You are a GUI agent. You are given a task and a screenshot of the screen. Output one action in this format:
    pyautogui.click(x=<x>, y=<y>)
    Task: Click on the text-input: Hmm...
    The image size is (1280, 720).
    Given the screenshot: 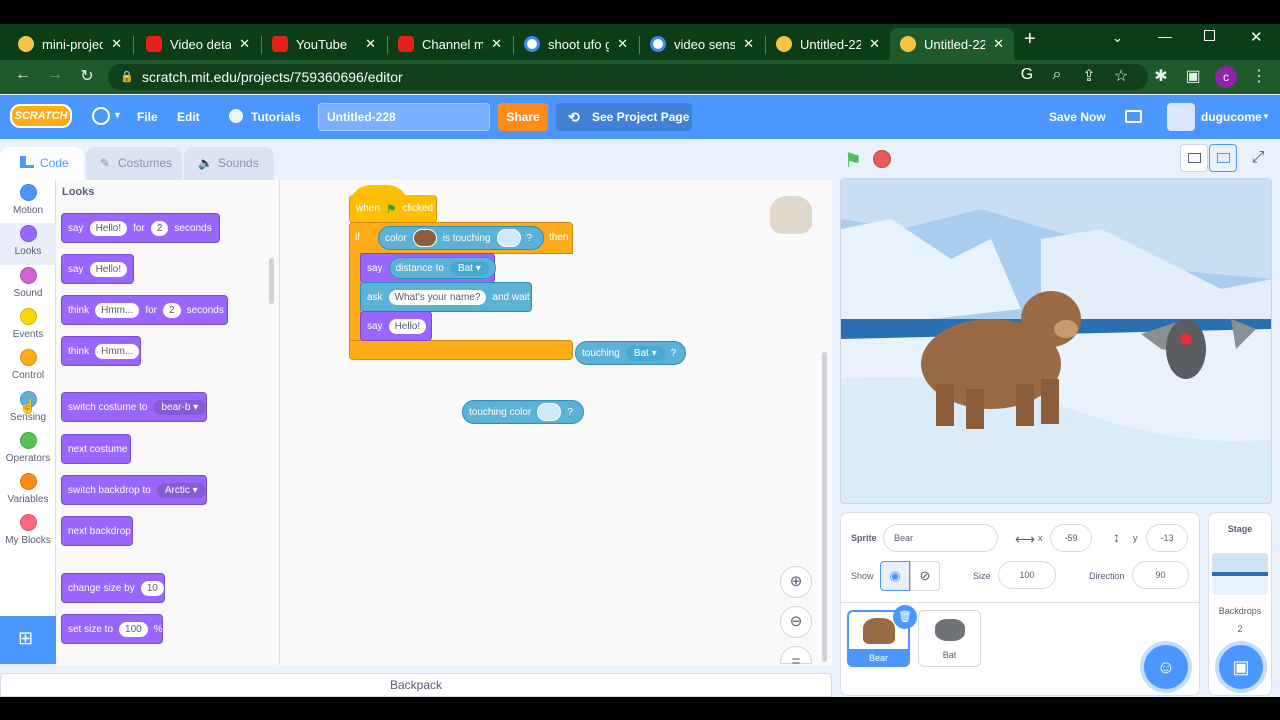 What is the action you would take?
    pyautogui.click(x=117, y=351)
    